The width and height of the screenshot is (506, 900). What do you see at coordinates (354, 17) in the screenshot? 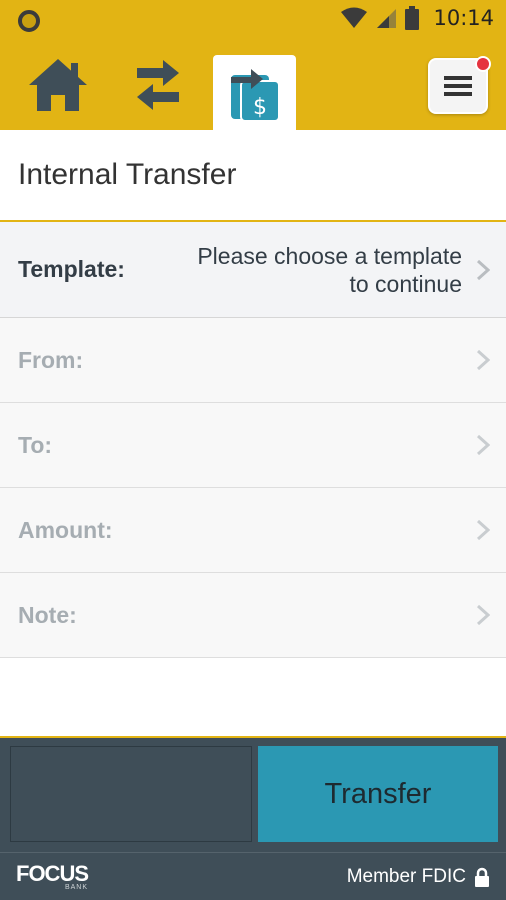
I see `wifi-icon` at bounding box center [354, 17].